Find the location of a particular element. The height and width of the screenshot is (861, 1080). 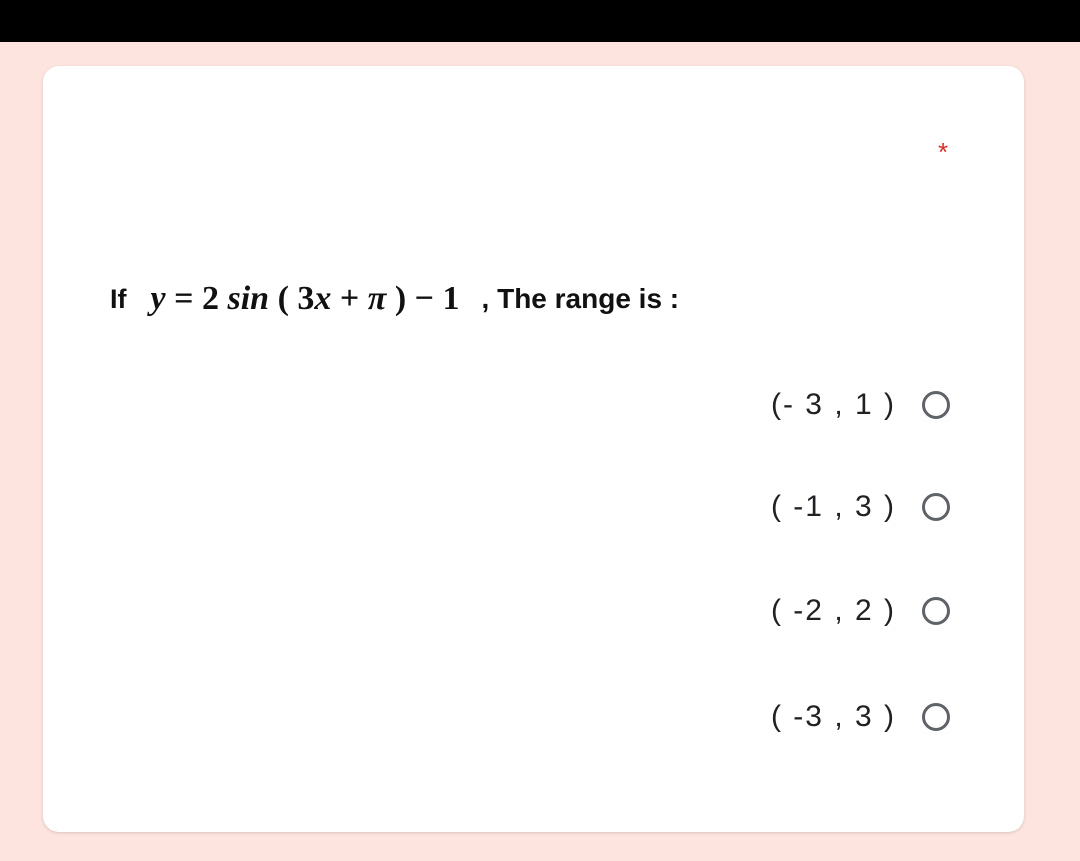

option-label: ( -3 , 3 ) is located at coordinates (833, 716).